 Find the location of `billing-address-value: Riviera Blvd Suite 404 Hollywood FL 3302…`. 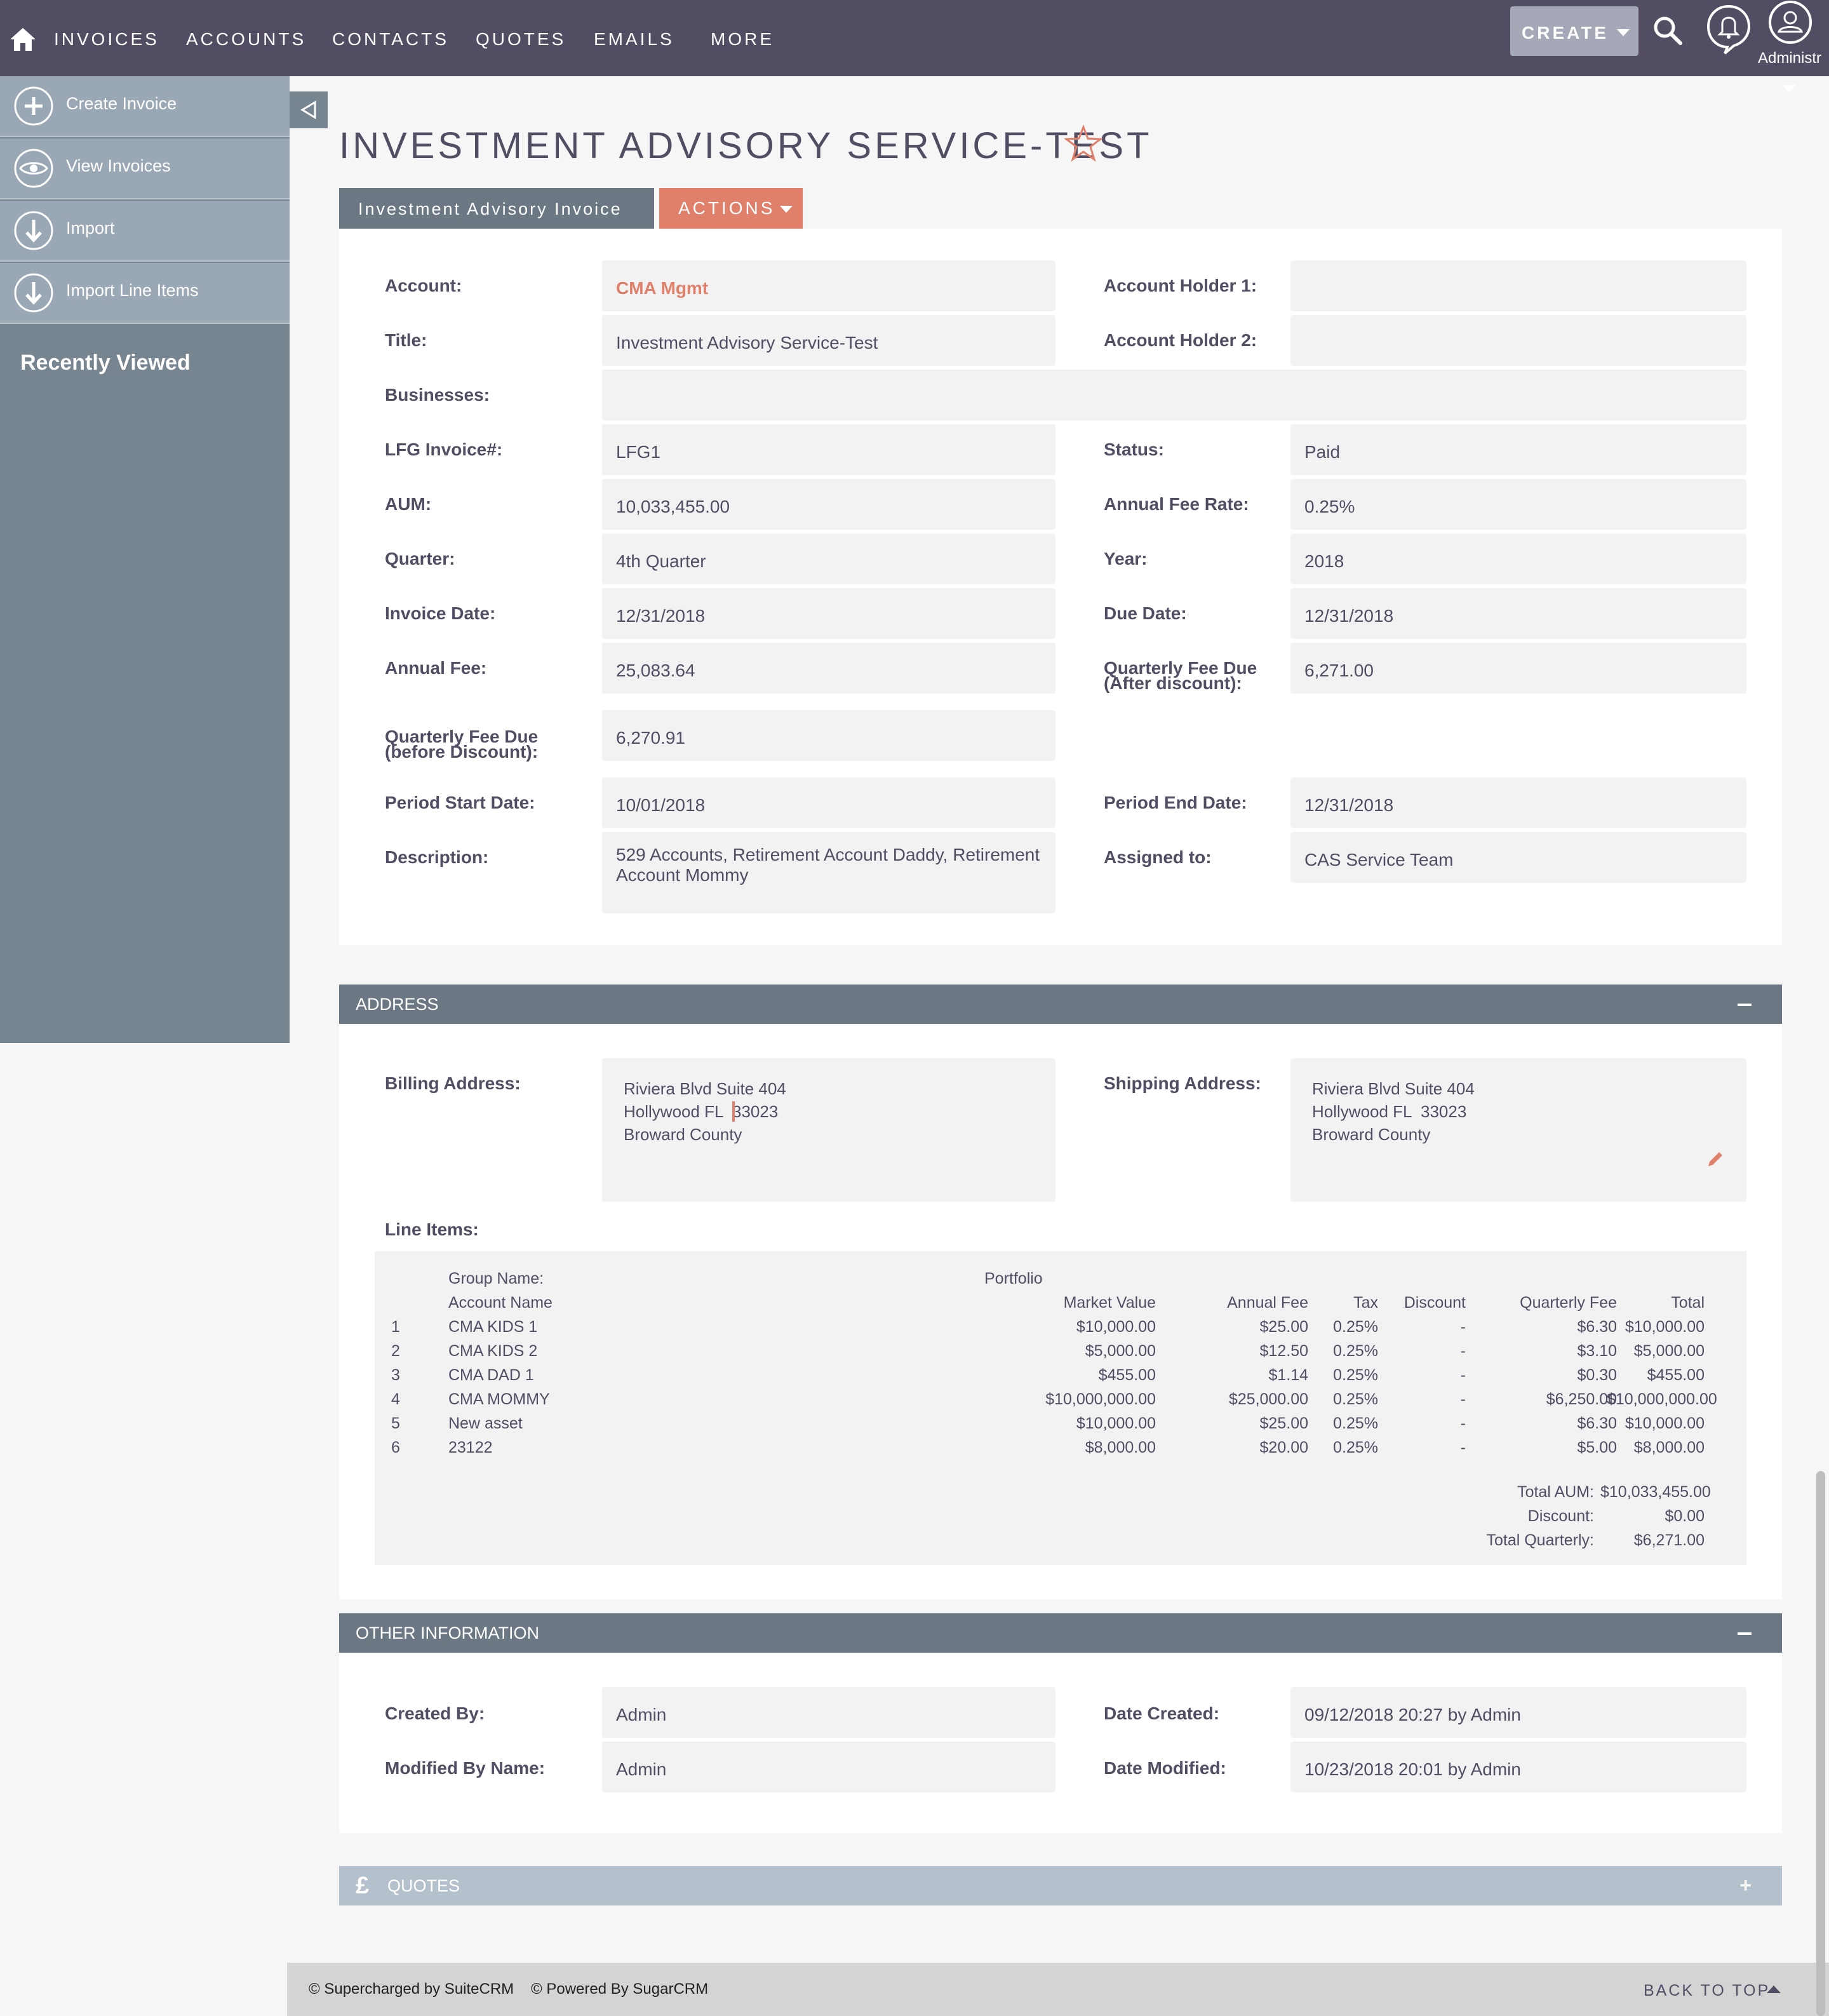

billing-address-value: Riviera Blvd Suite 404 Hollywood FL 3302… is located at coordinates (828, 1130).